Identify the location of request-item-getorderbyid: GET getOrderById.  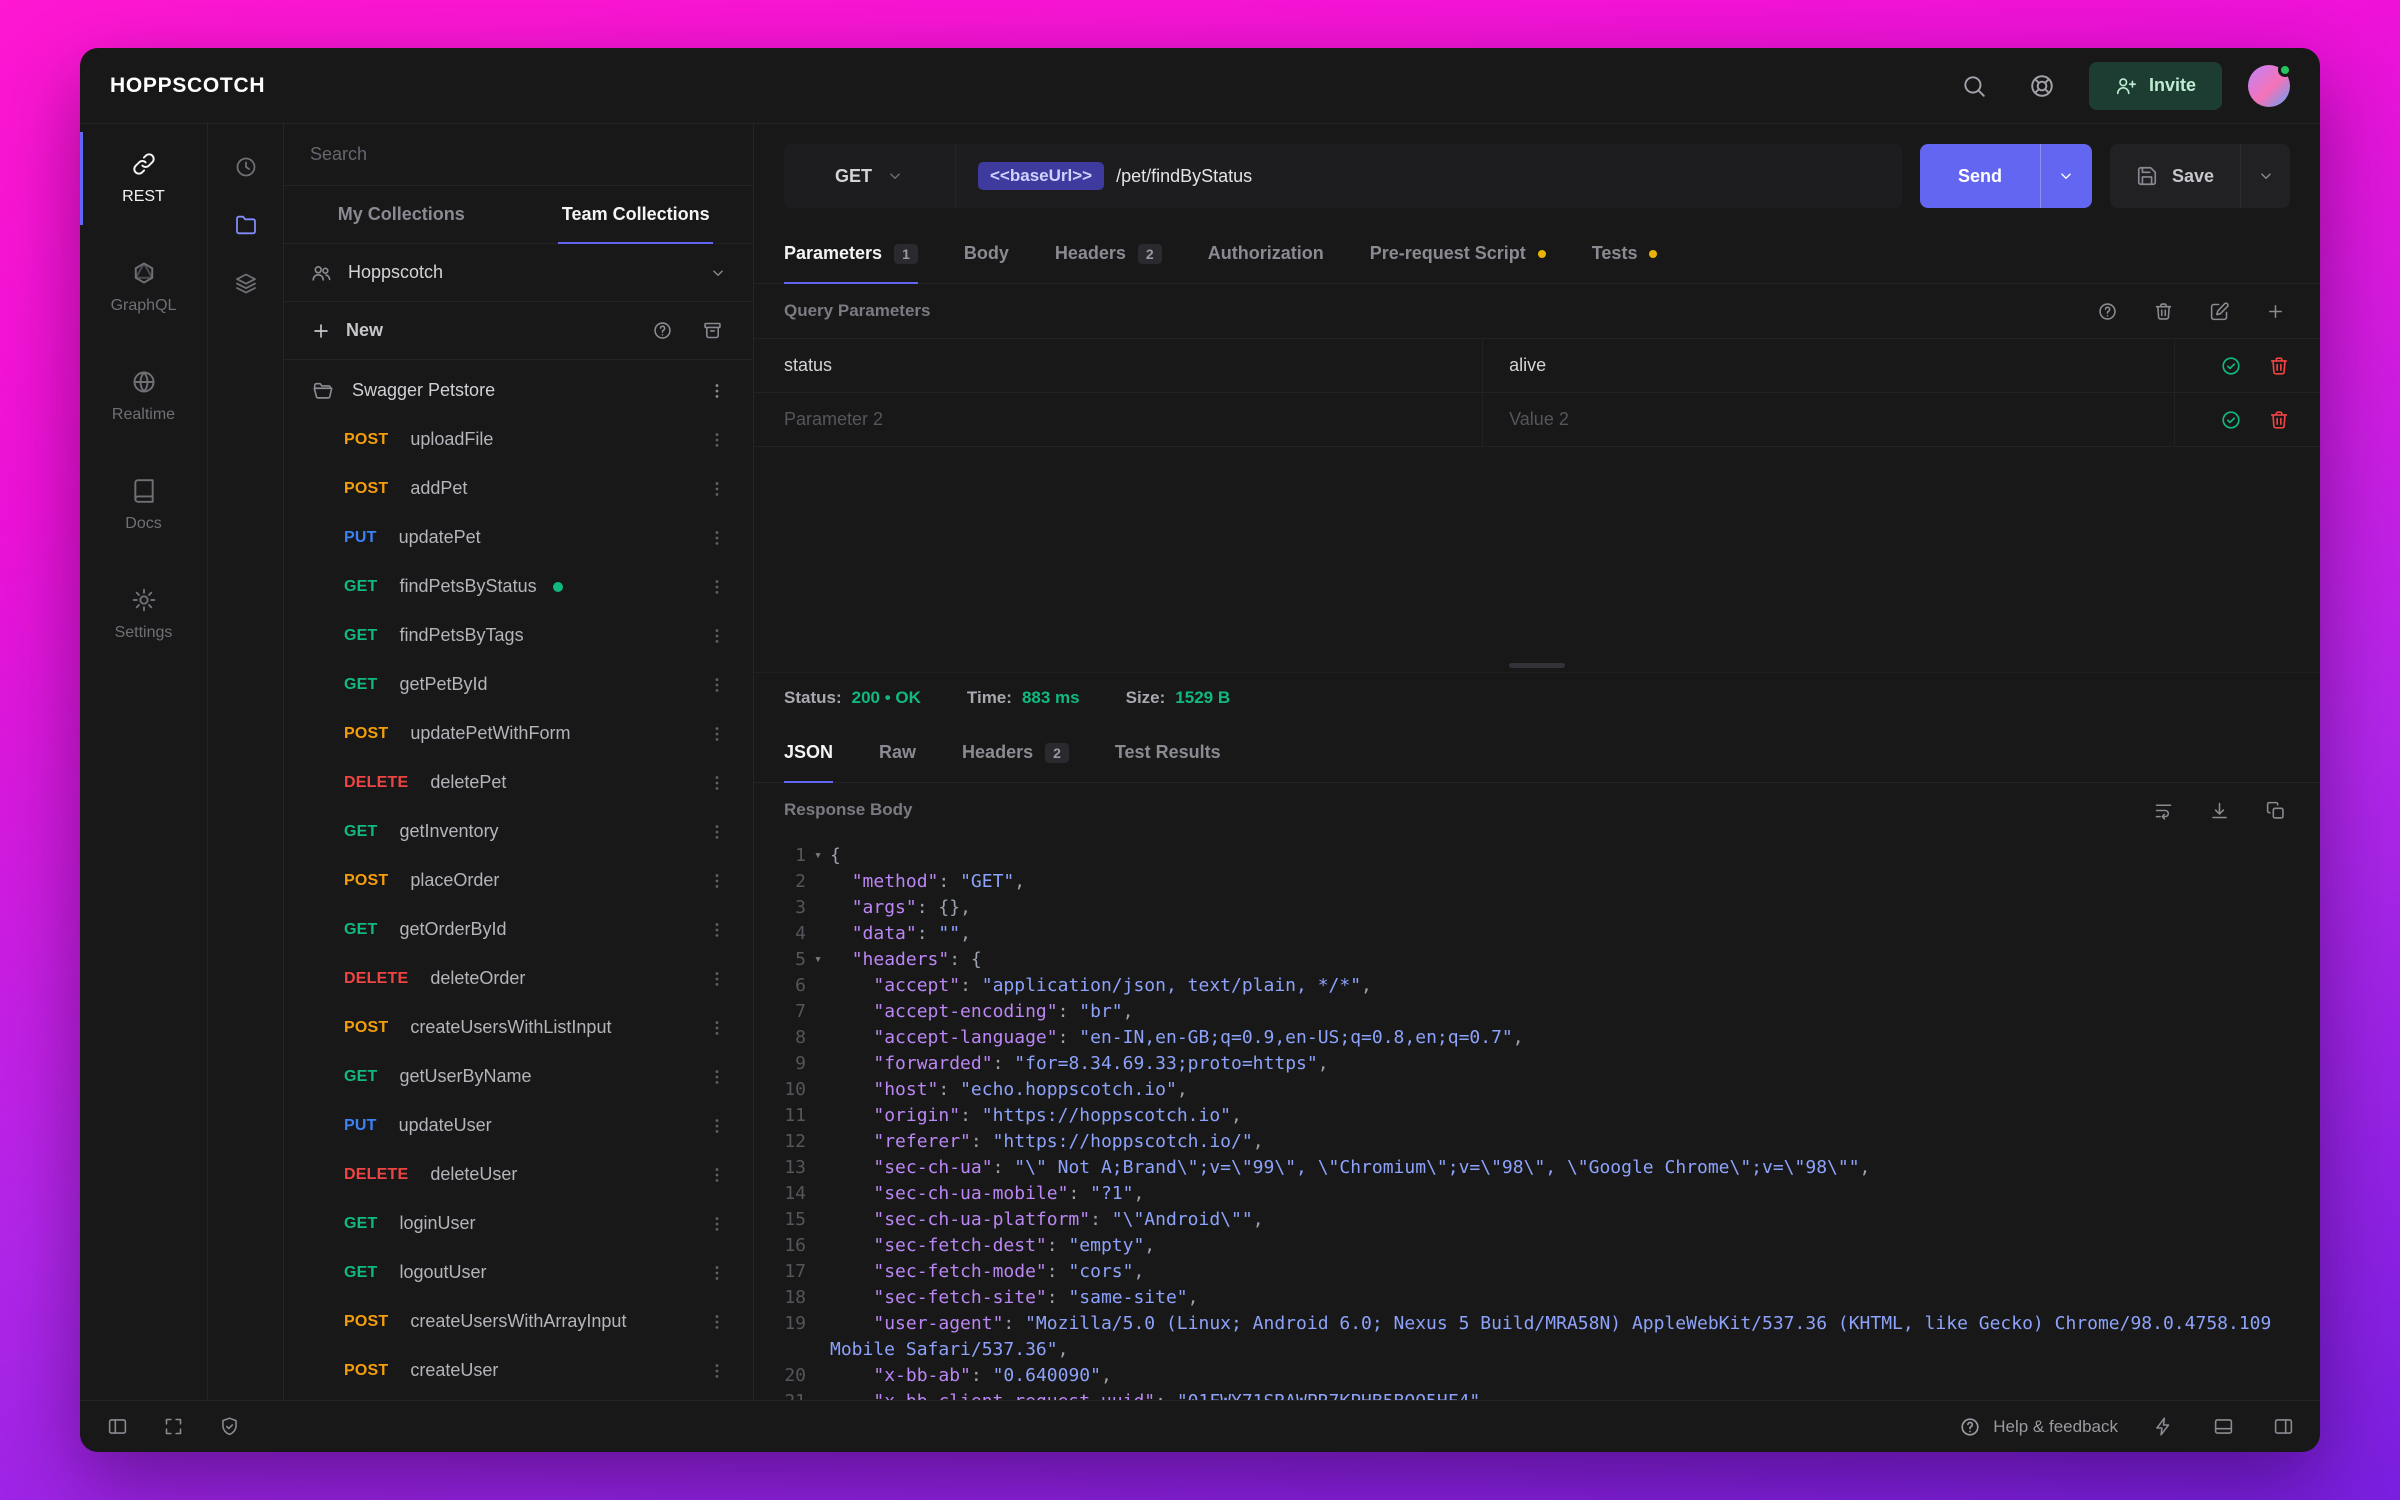
(518, 929).